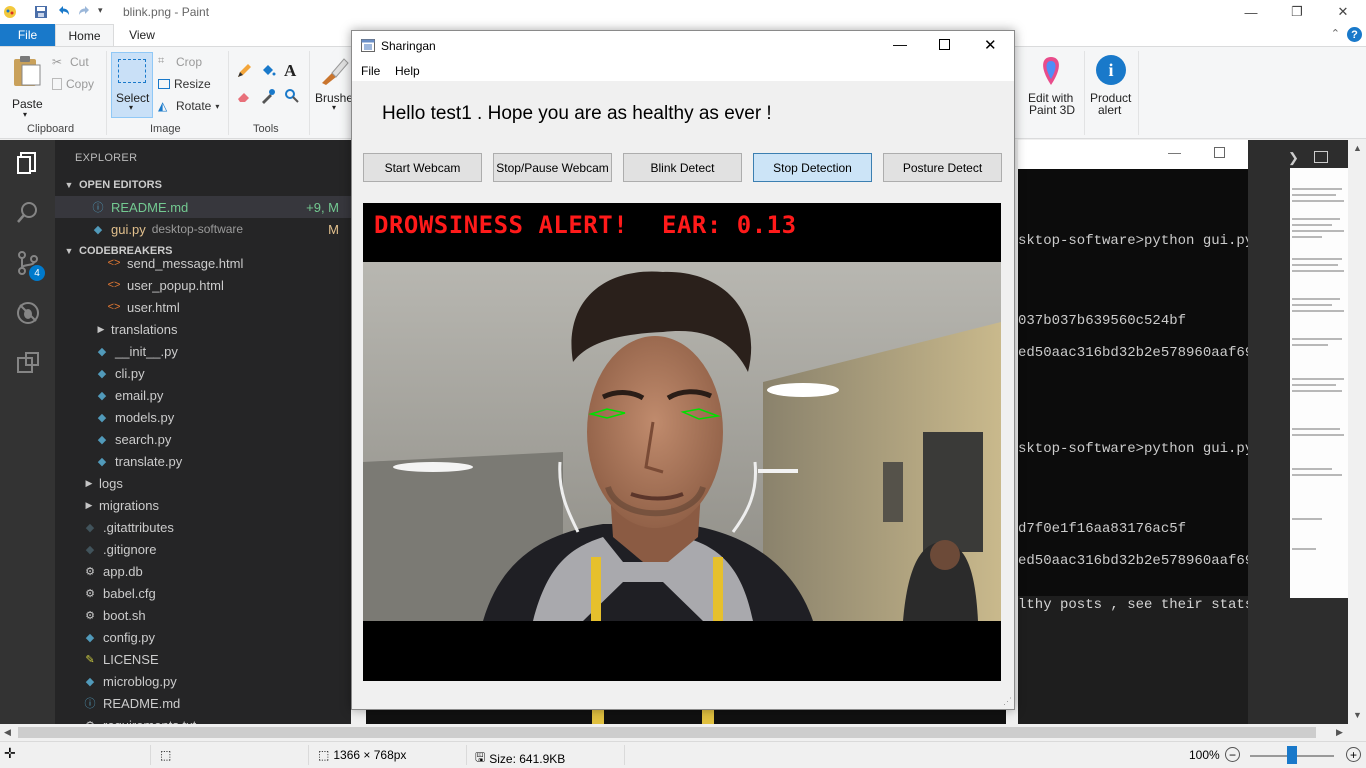 Image resolution: width=1366 pixels, height=768 pixels. Describe the element at coordinates (266, 129) in the screenshot. I see `tools-group-label: Tools` at that location.